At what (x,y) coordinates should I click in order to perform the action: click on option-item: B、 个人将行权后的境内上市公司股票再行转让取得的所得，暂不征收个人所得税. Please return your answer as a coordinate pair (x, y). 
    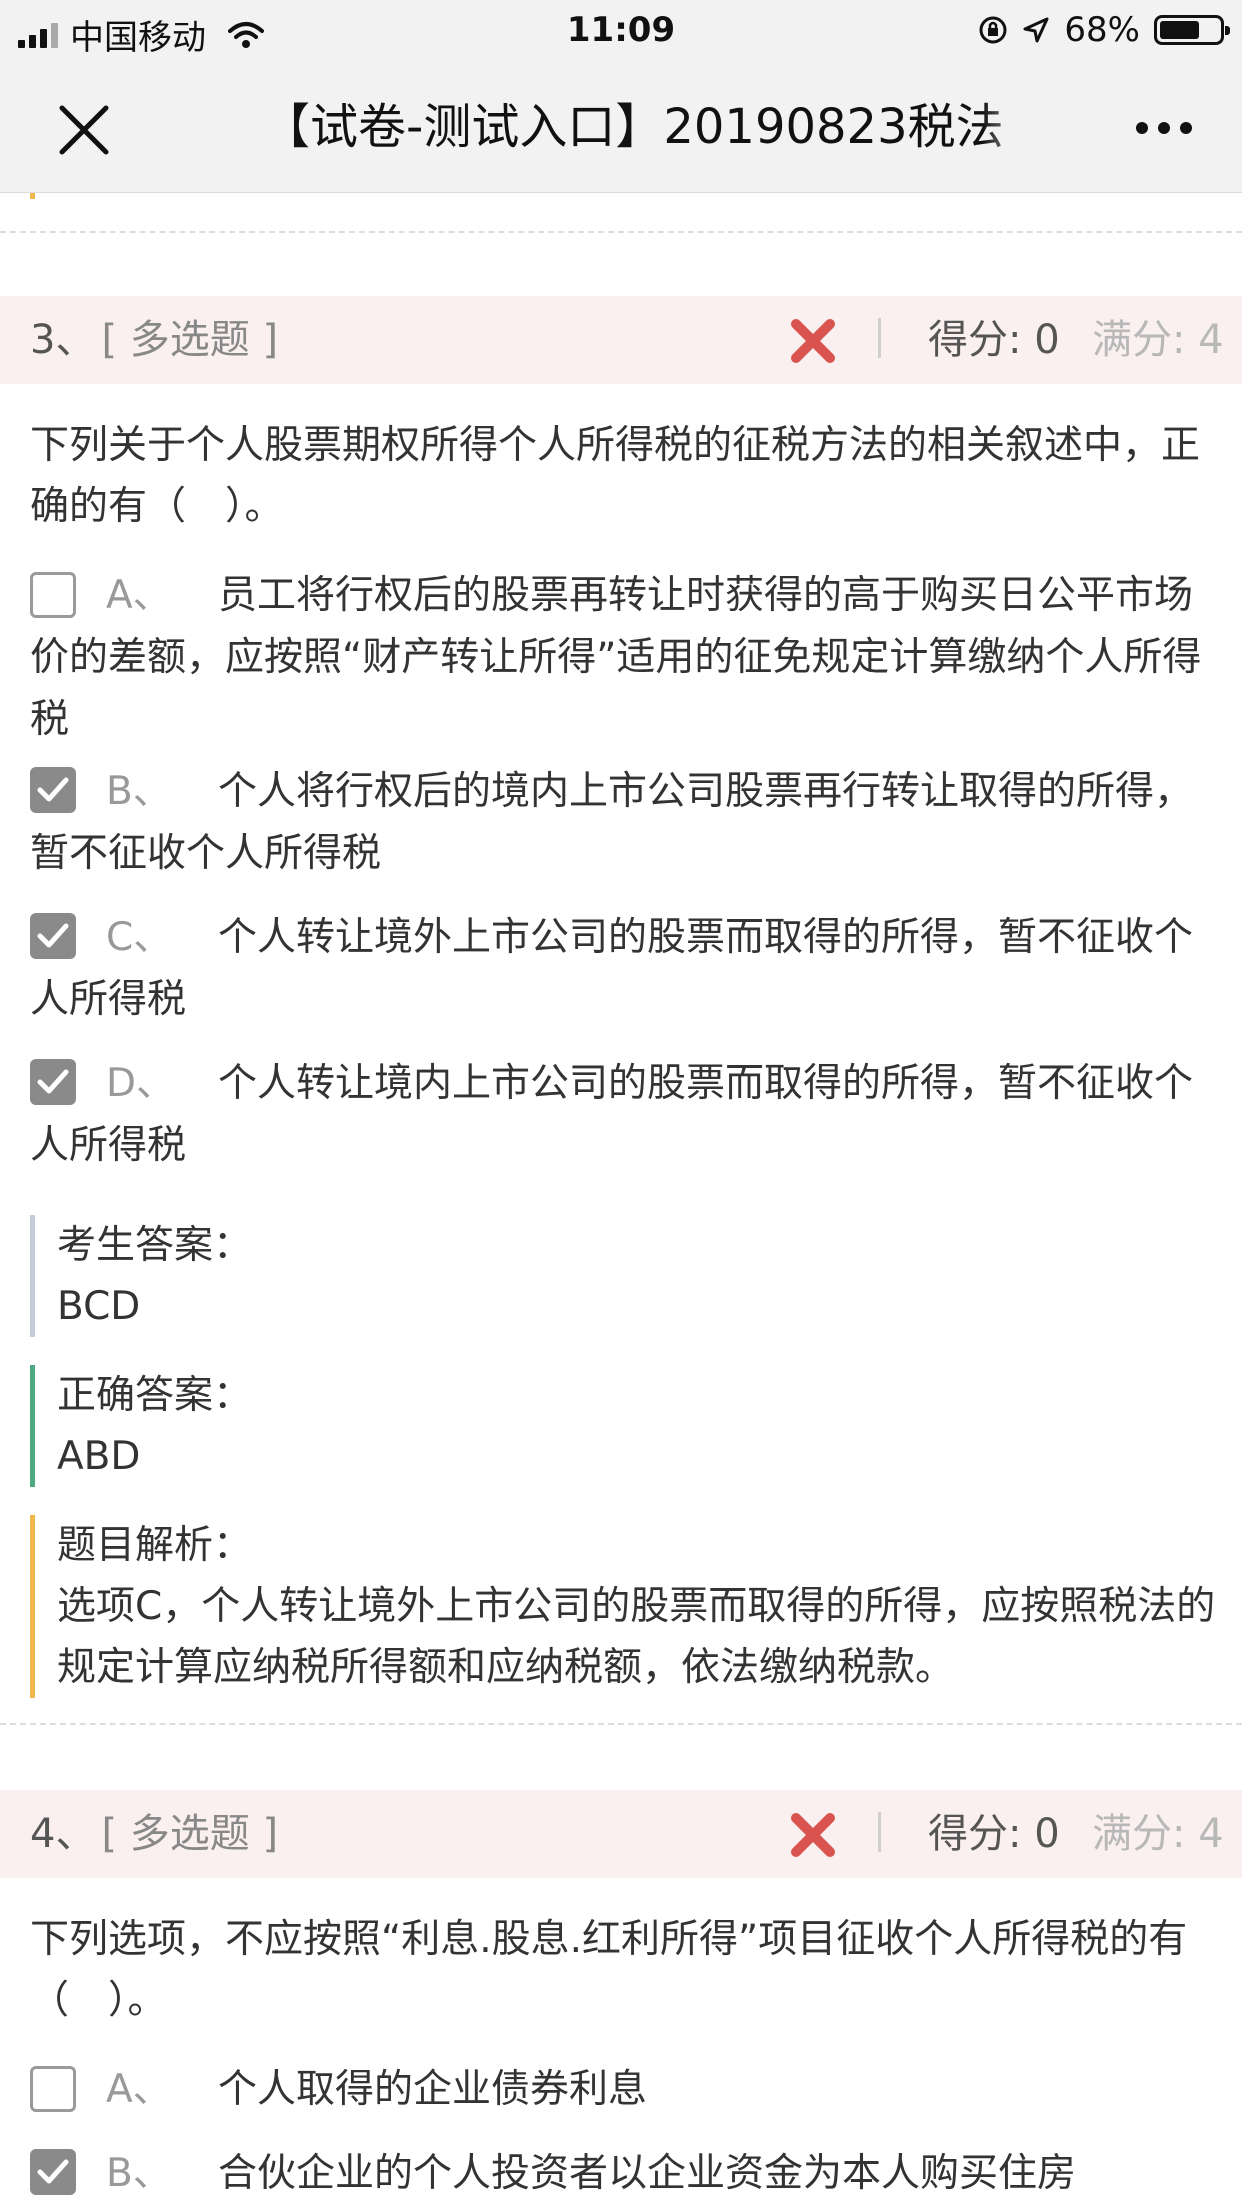
    Looking at the image, I should click on (630, 823).